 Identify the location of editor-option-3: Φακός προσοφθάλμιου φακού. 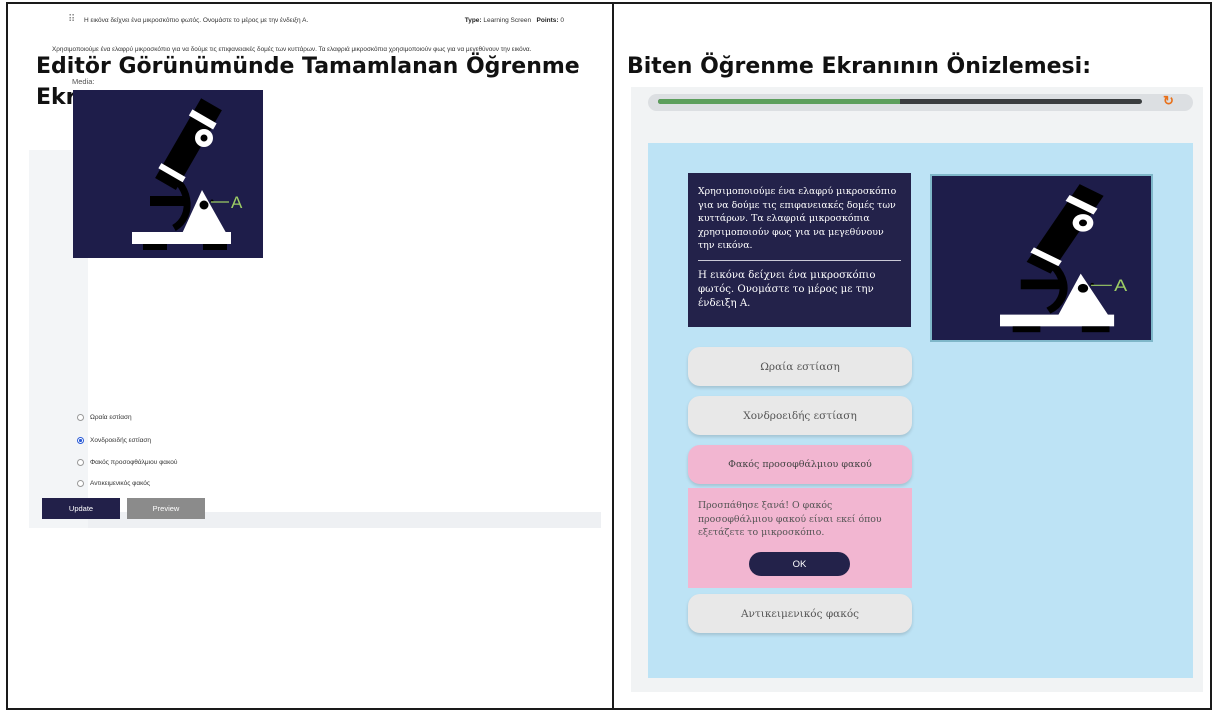
(127, 462).